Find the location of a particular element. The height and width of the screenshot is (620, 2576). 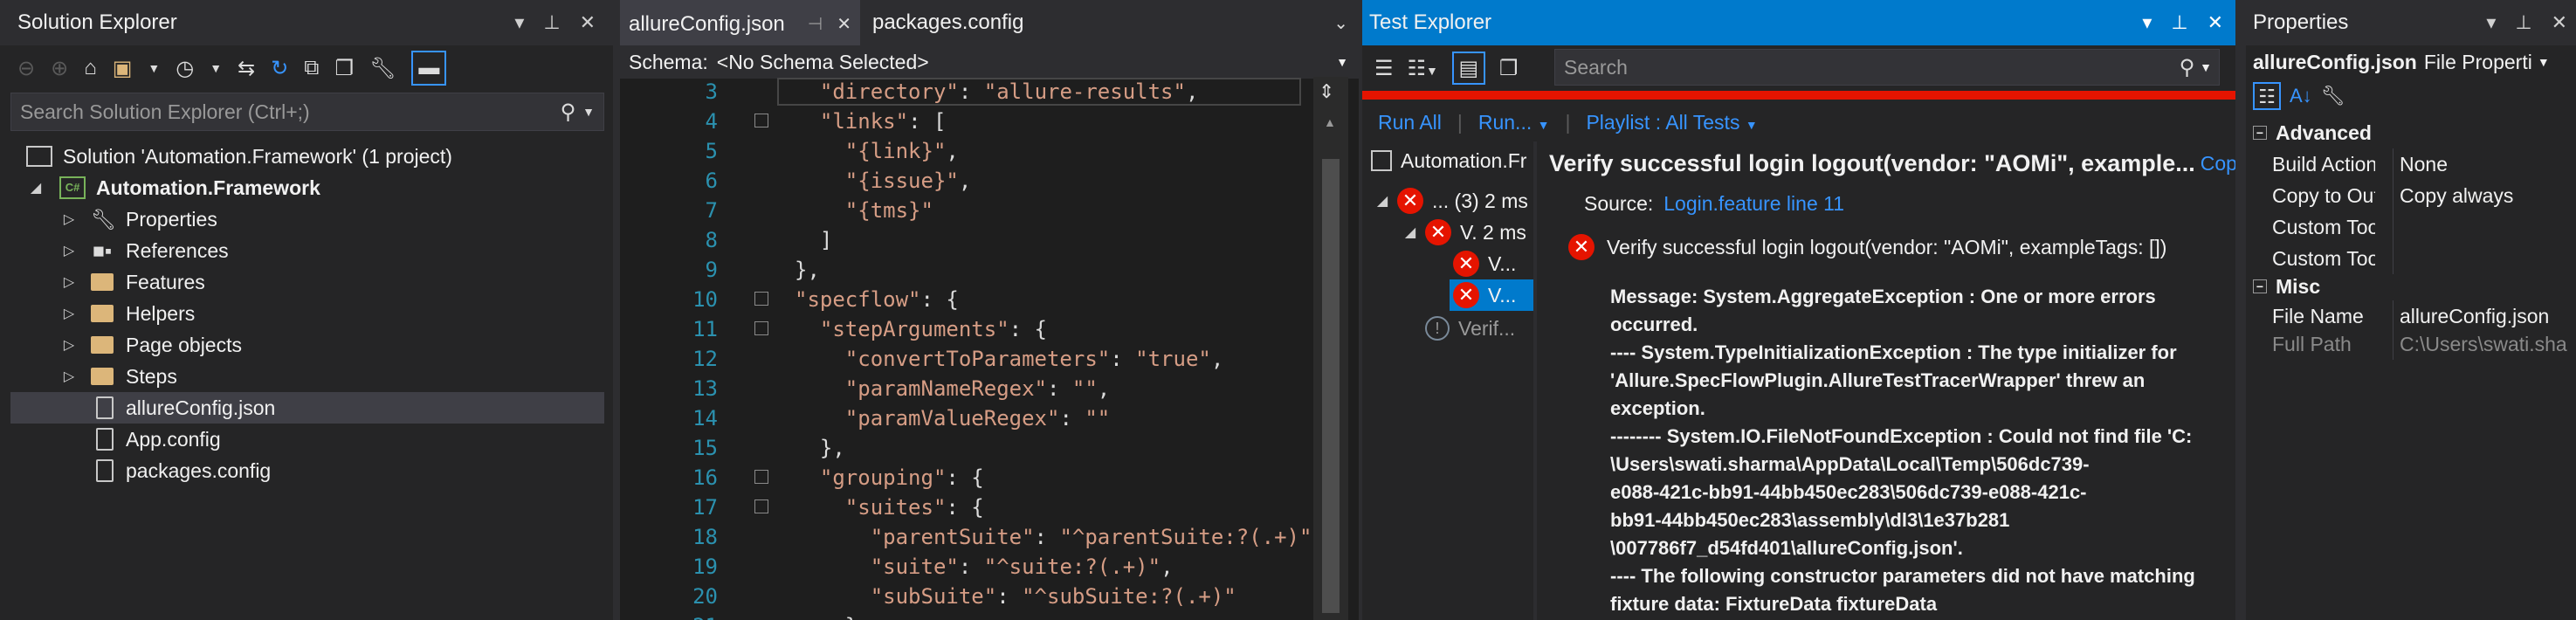

property-row: Custom Tool is located at coordinates (2411, 227).